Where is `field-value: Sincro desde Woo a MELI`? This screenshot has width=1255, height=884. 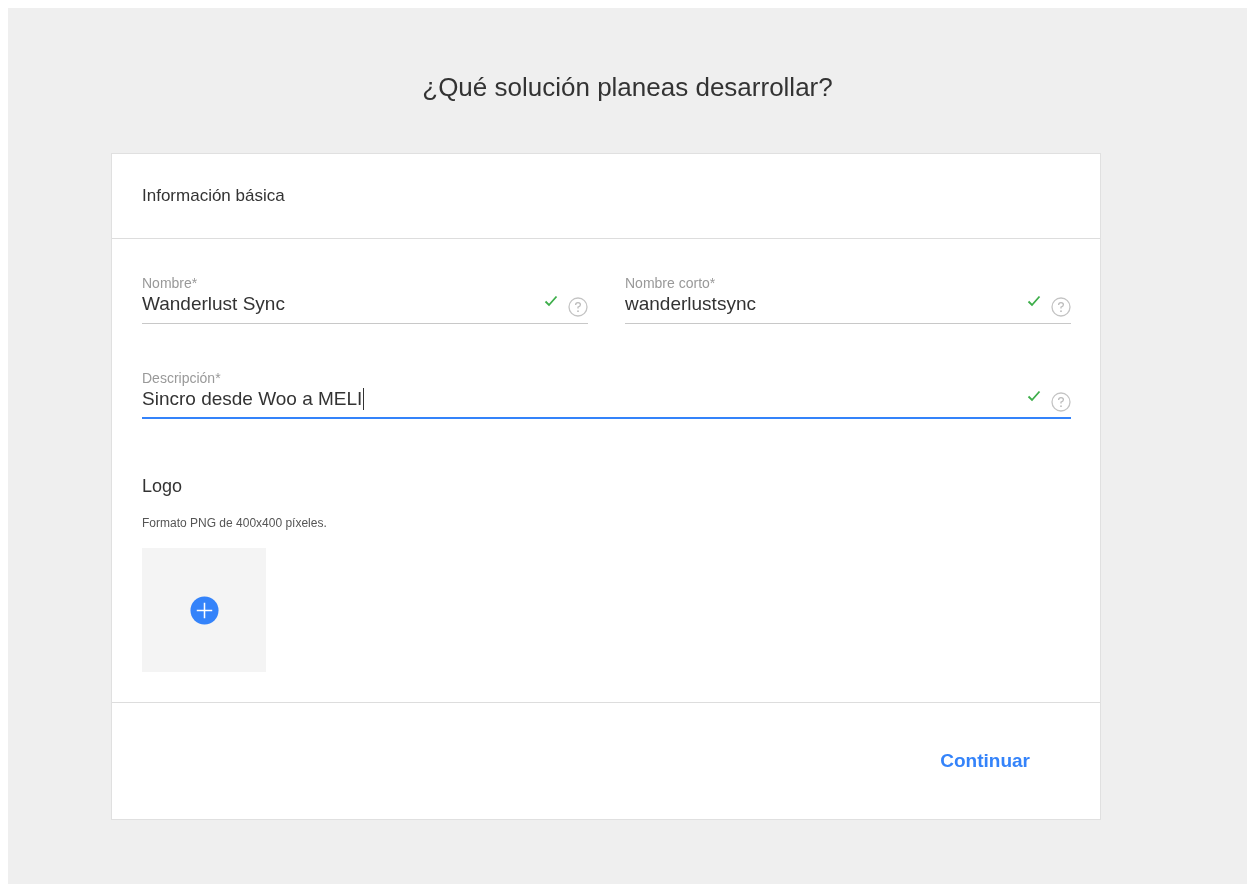
field-value: Sincro desde Woo a MELI is located at coordinates (252, 399).